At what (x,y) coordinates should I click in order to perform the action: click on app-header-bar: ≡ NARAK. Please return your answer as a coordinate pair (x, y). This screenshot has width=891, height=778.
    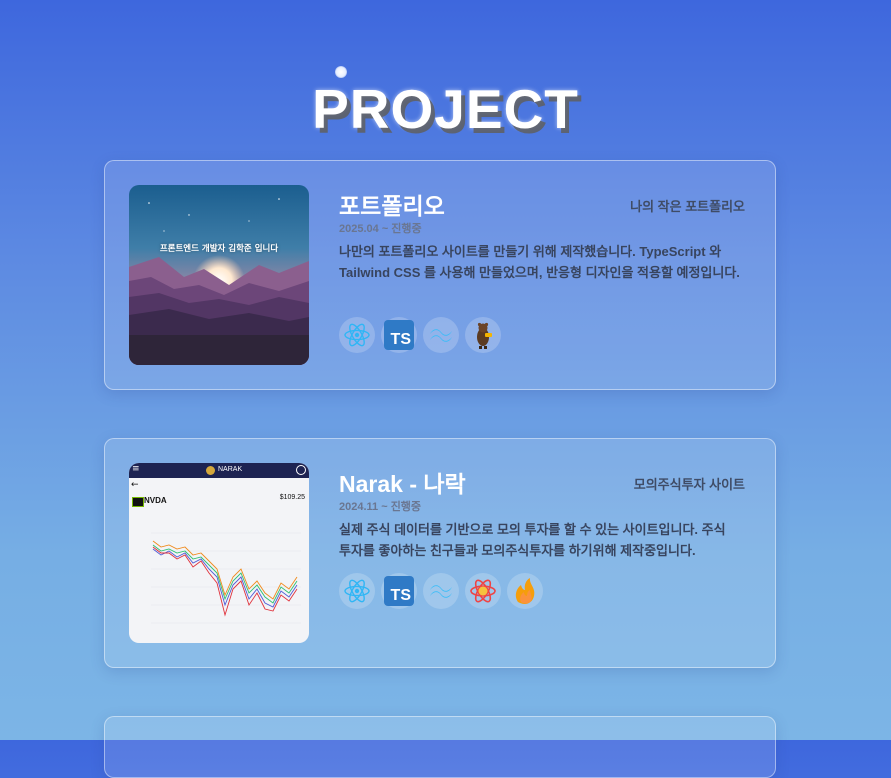
    Looking at the image, I should click on (219, 470).